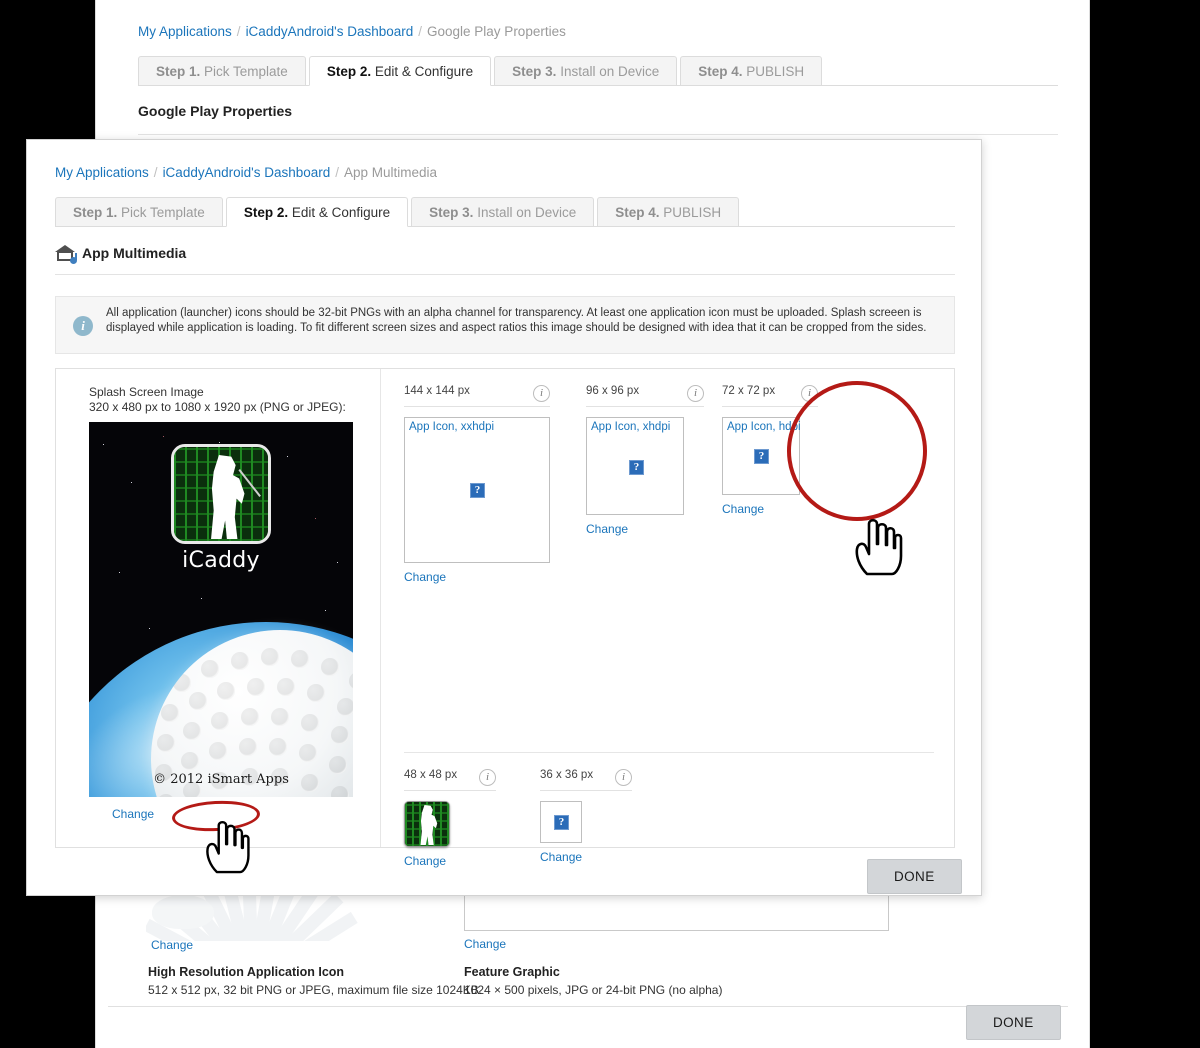  Describe the element at coordinates (185, 31) in the screenshot. I see `breadcrumb-link-my-applications: My Applications` at that location.